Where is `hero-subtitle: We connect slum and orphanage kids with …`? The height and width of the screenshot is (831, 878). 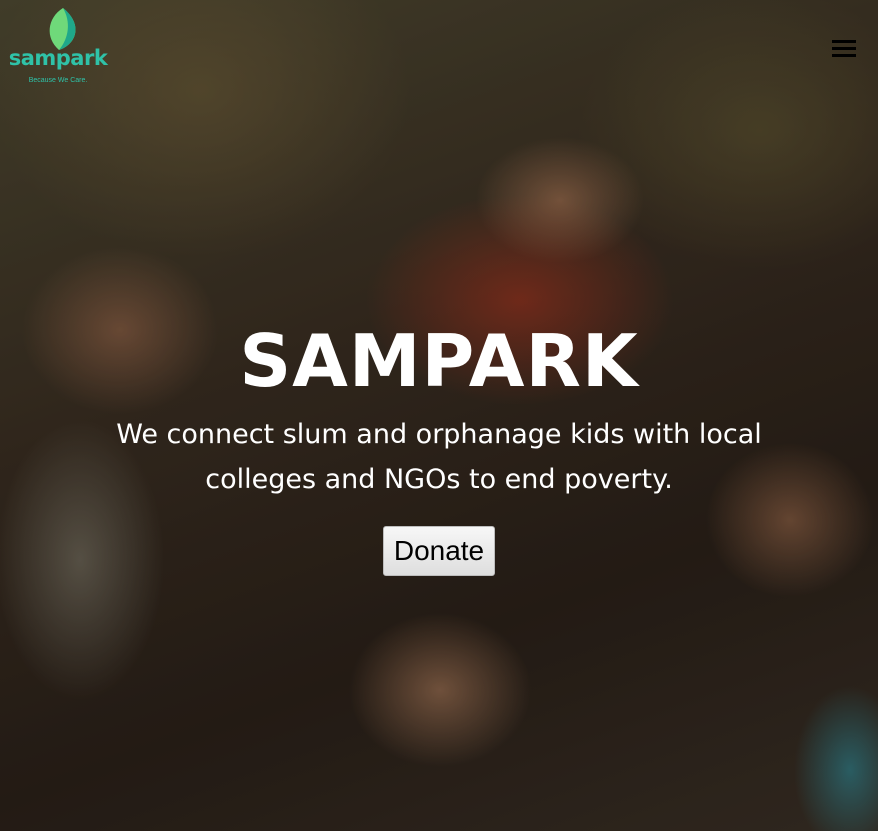
hero-subtitle: We connect slum and orphanage kids with … is located at coordinates (439, 457).